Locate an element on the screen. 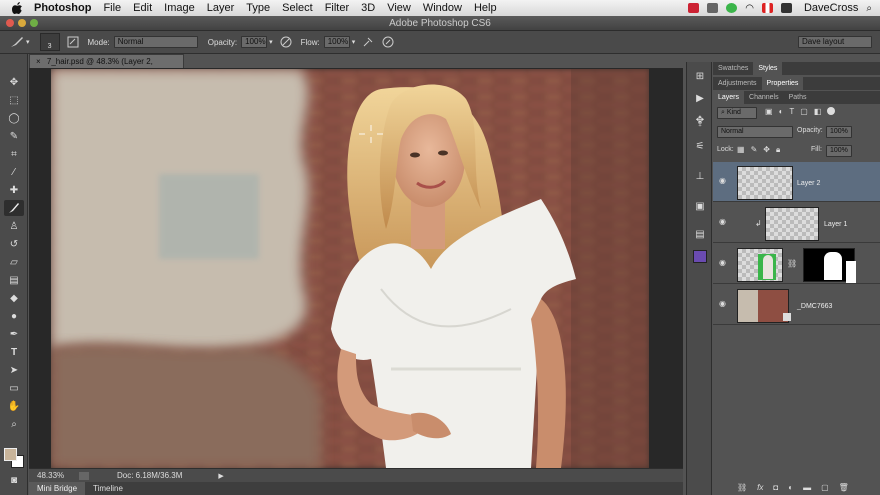 The height and width of the screenshot is (495, 880). menu-filter: Filter is located at coordinates (337, 8).